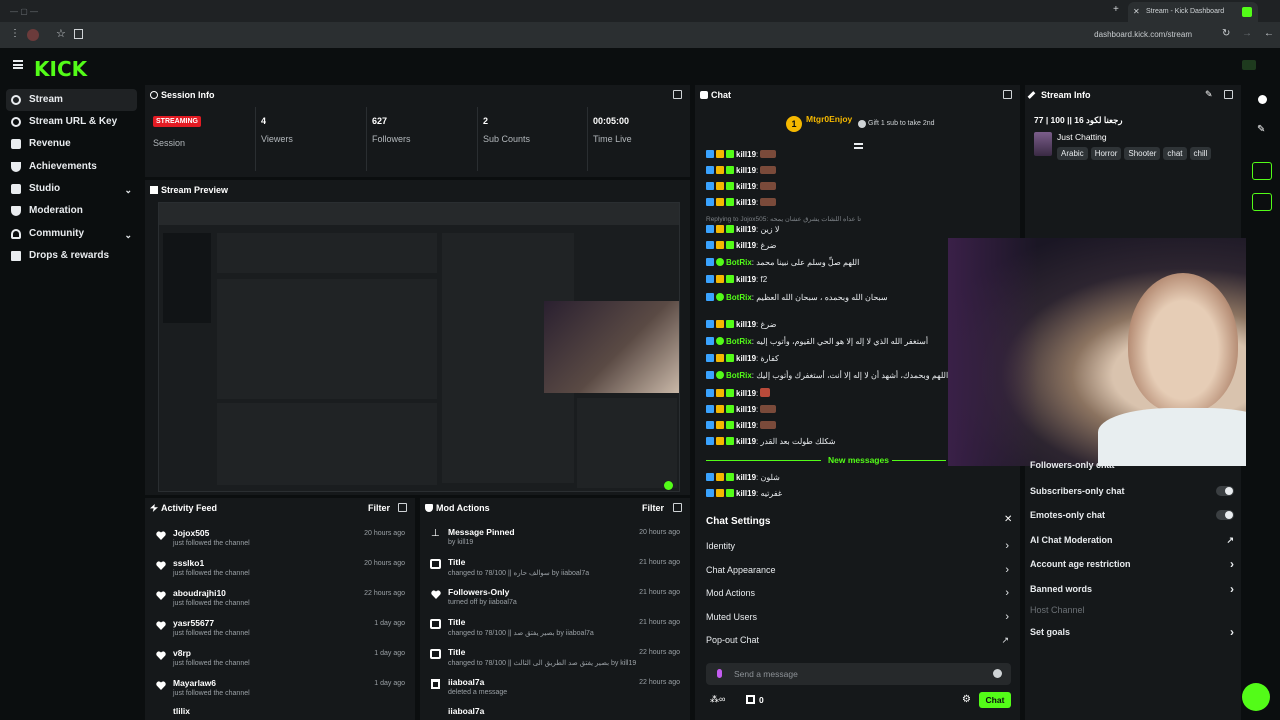 This screenshot has width=1280, height=720. What do you see at coordinates (71, 144) in the screenshot?
I see `sidebar-item-revenue: Revenue` at bounding box center [71, 144].